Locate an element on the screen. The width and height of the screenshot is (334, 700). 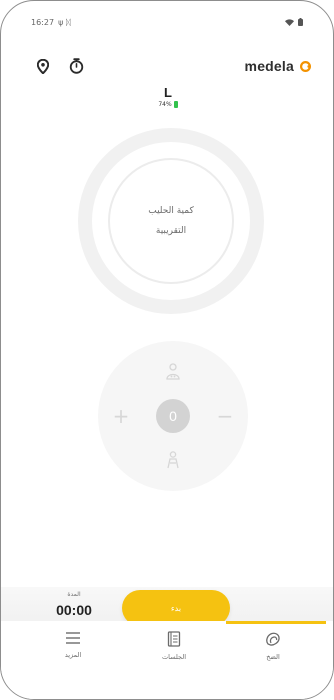
minus-icon: − is located at coordinates (225, 416).